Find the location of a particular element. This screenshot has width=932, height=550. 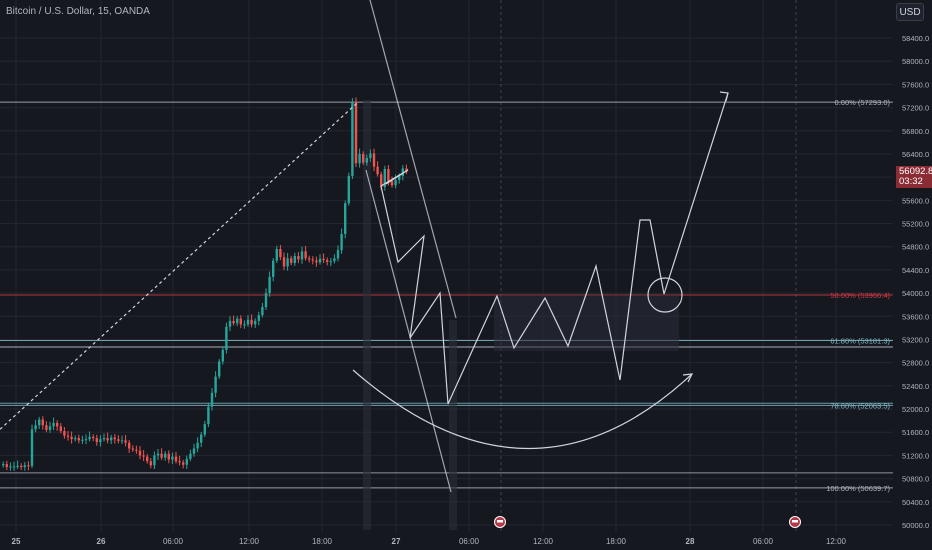

currency-button: USD is located at coordinates (910, 12).